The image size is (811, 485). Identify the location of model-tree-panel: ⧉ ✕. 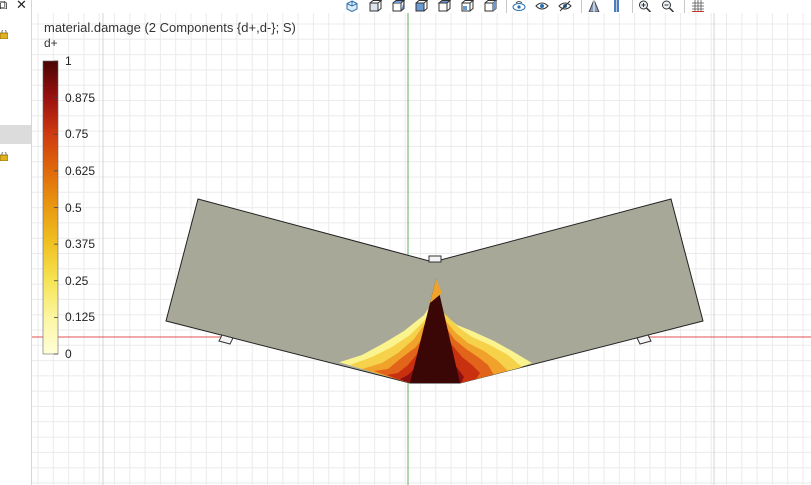
(16, 242).